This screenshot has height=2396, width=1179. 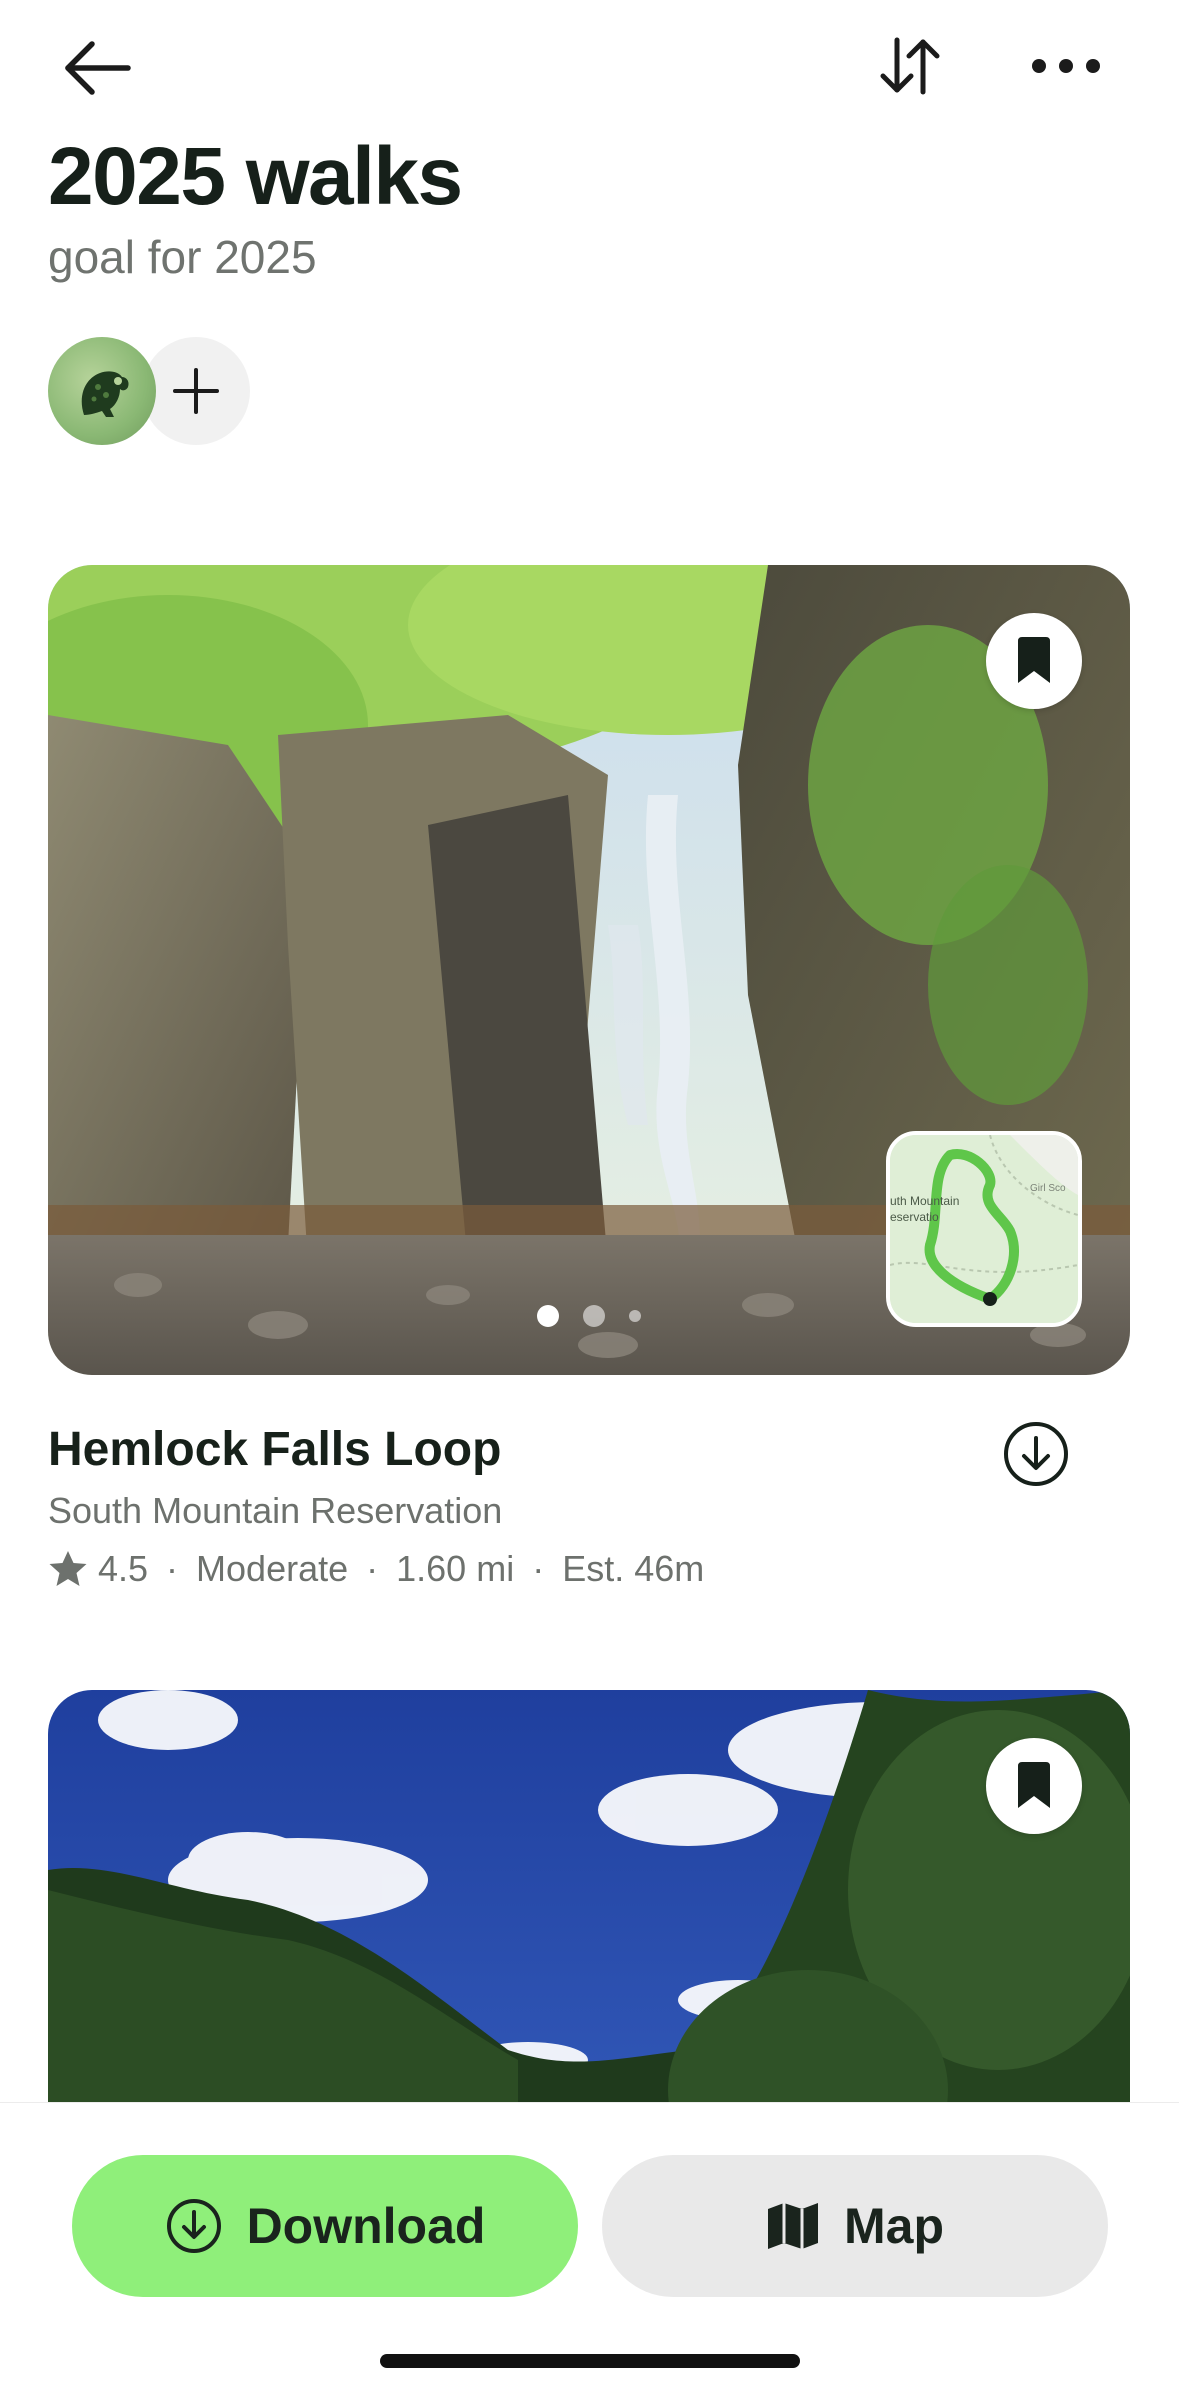 What do you see at coordinates (182, 257) in the screenshot?
I see `list-subtitle: goal for 2025` at bounding box center [182, 257].